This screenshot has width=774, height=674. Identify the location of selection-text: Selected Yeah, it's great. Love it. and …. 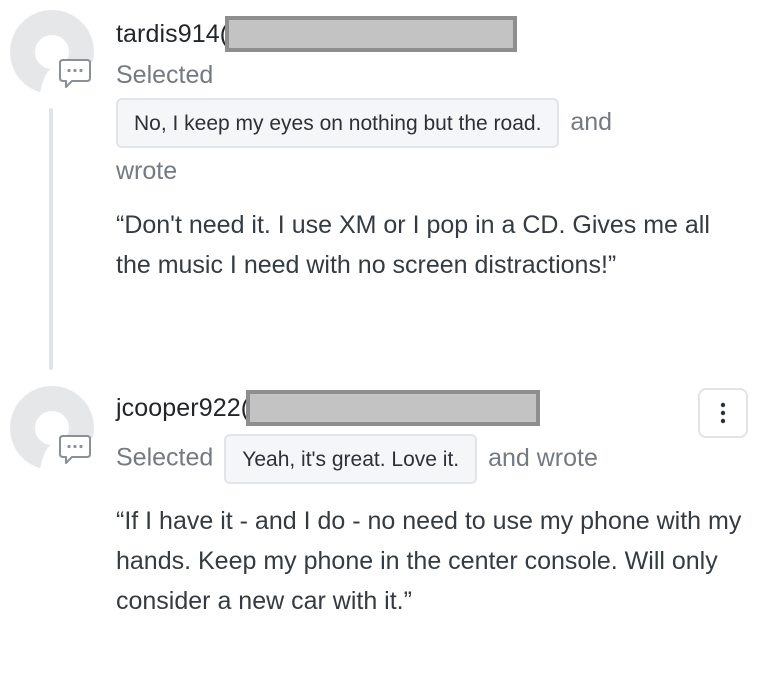
(426, 459).